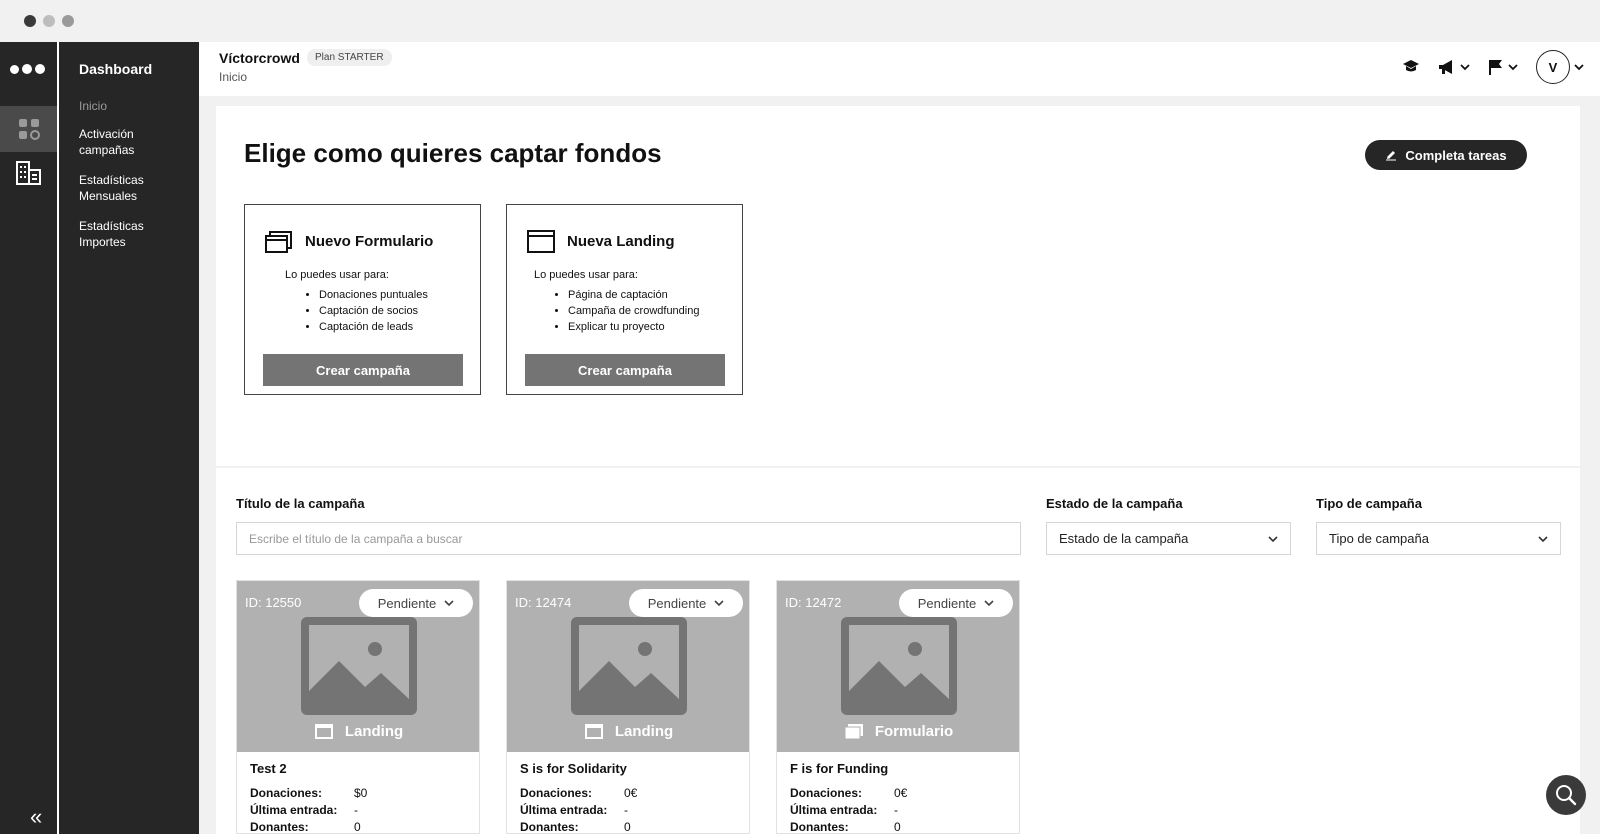  Describe the element at coordinates (626, 810) in the screenshot. I see `last-entry-value: -` at that location.